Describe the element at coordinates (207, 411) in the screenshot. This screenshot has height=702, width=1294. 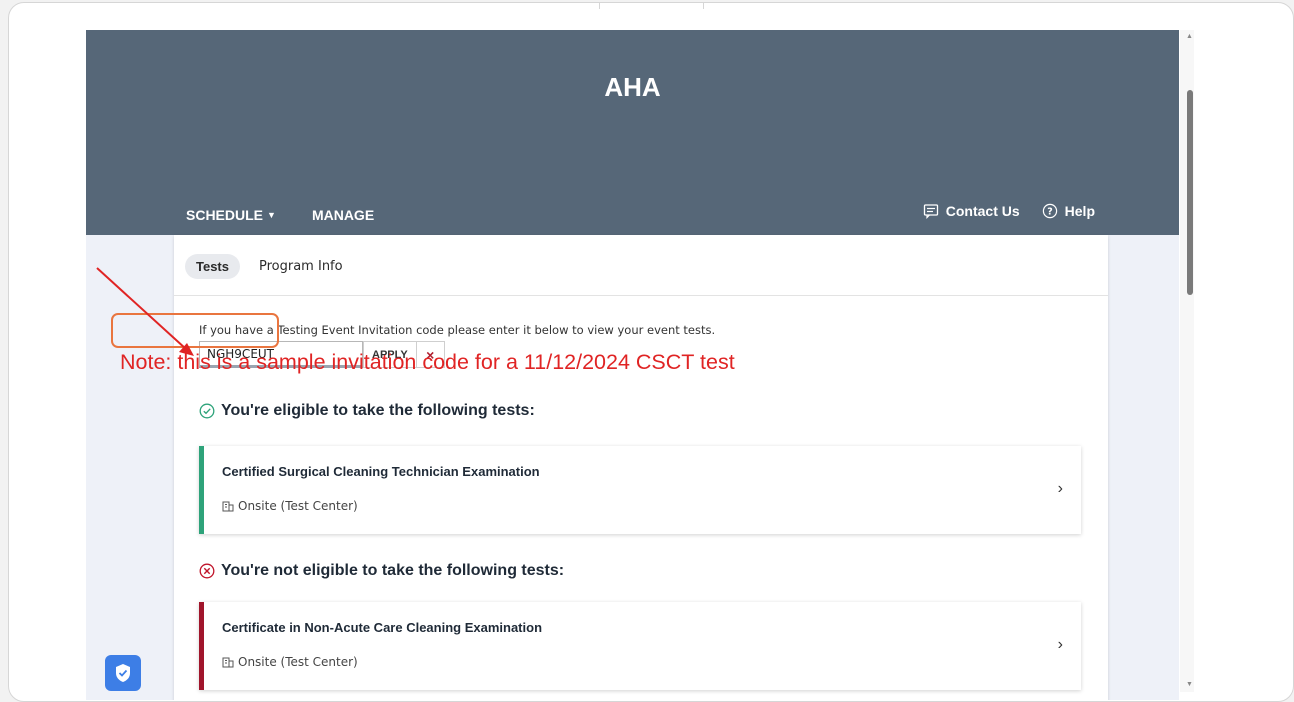
I see `check-circle-icon` at that location.